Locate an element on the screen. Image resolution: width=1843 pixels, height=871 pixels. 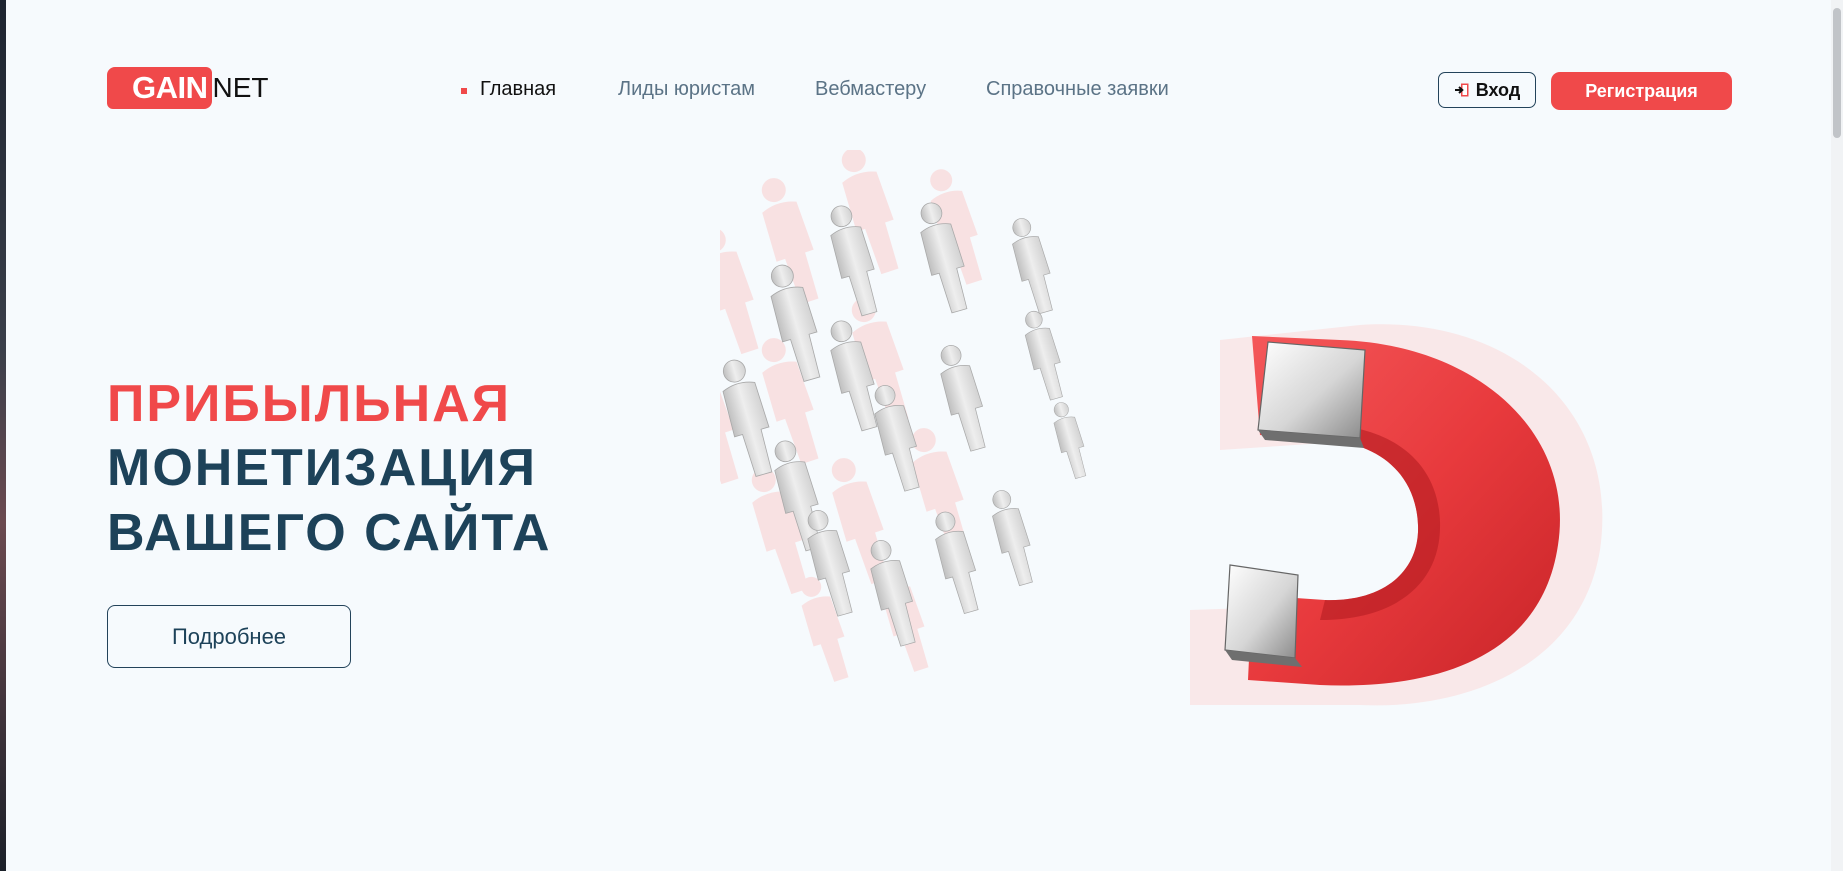
people-figures is located at coordinates (906, 423).